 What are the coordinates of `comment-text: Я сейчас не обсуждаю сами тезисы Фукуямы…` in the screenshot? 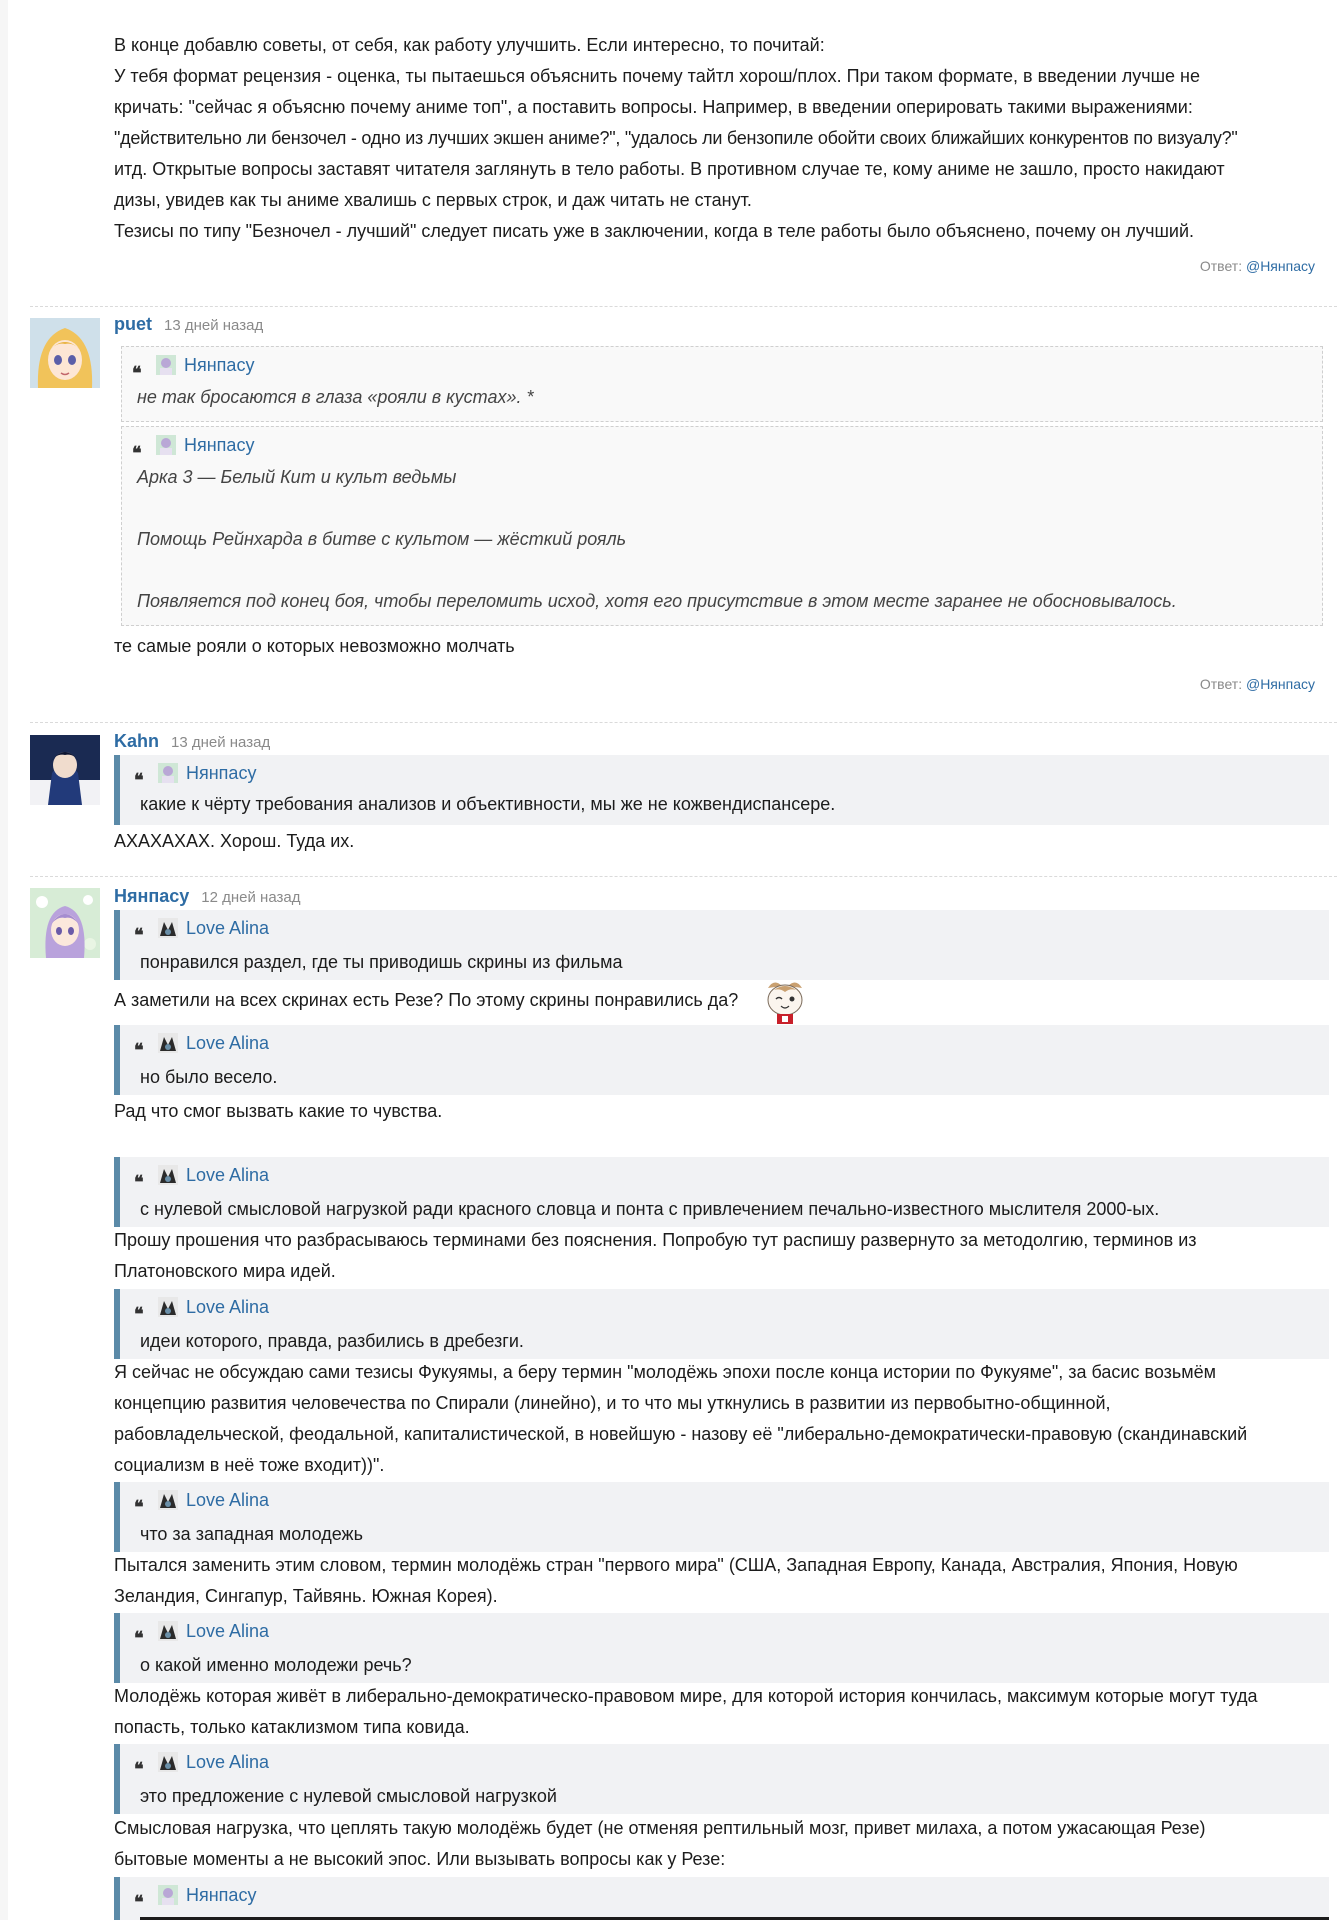 It's located at (665, 1372).